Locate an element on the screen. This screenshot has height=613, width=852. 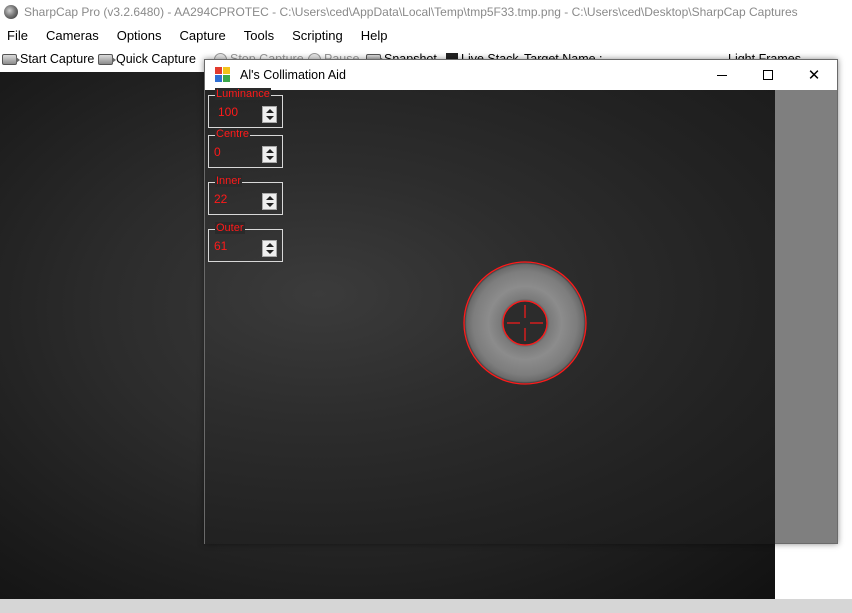
menu-scripting: Scripting is located at coordinates (317, 35).